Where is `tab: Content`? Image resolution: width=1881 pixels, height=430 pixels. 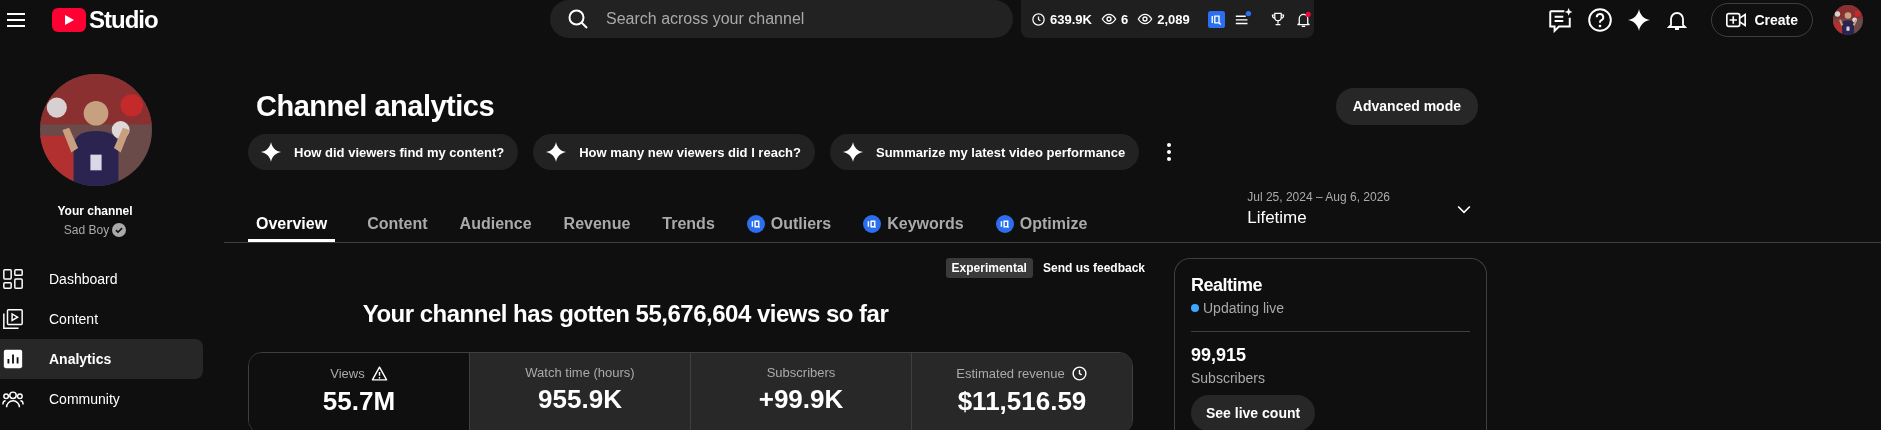 tab: Content is located at coordinates (400, 225).